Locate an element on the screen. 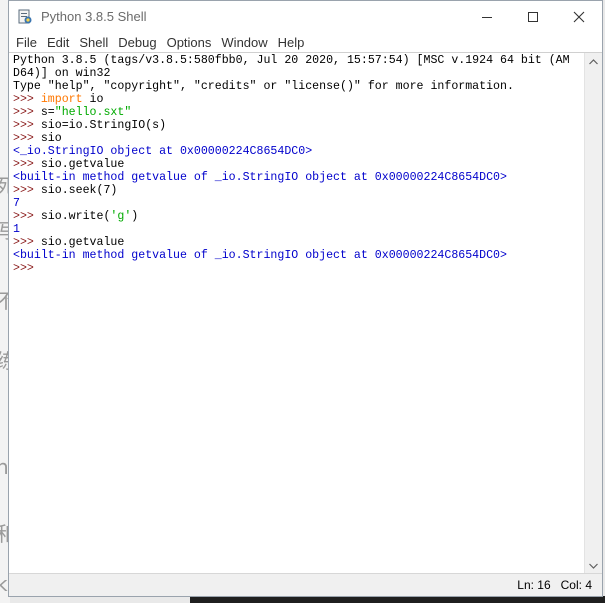  window-controls is located at coordinates (533, 16).